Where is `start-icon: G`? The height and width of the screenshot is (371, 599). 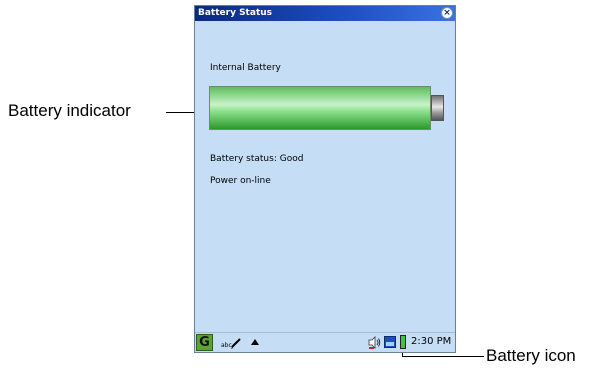 start-icon: G is located at coordinates (204, 342).